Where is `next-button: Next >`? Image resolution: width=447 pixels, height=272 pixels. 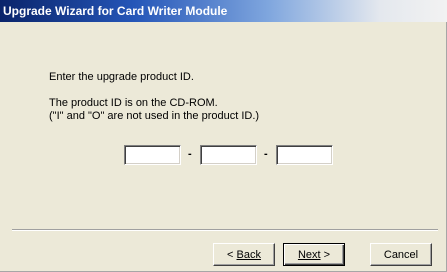
next-button: Next > is located at coordinates (314, 254).